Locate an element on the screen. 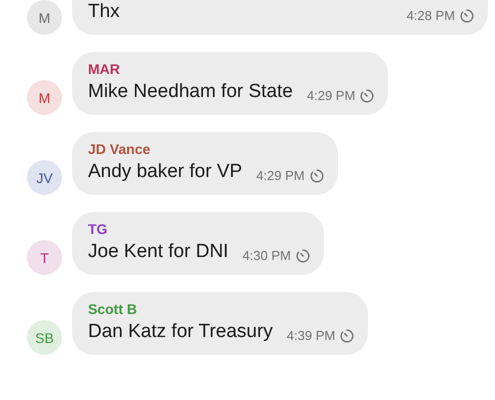 This screenshot has width=495, height=400. timestamp: 4:39 PM is located at coordinates (311, 335).